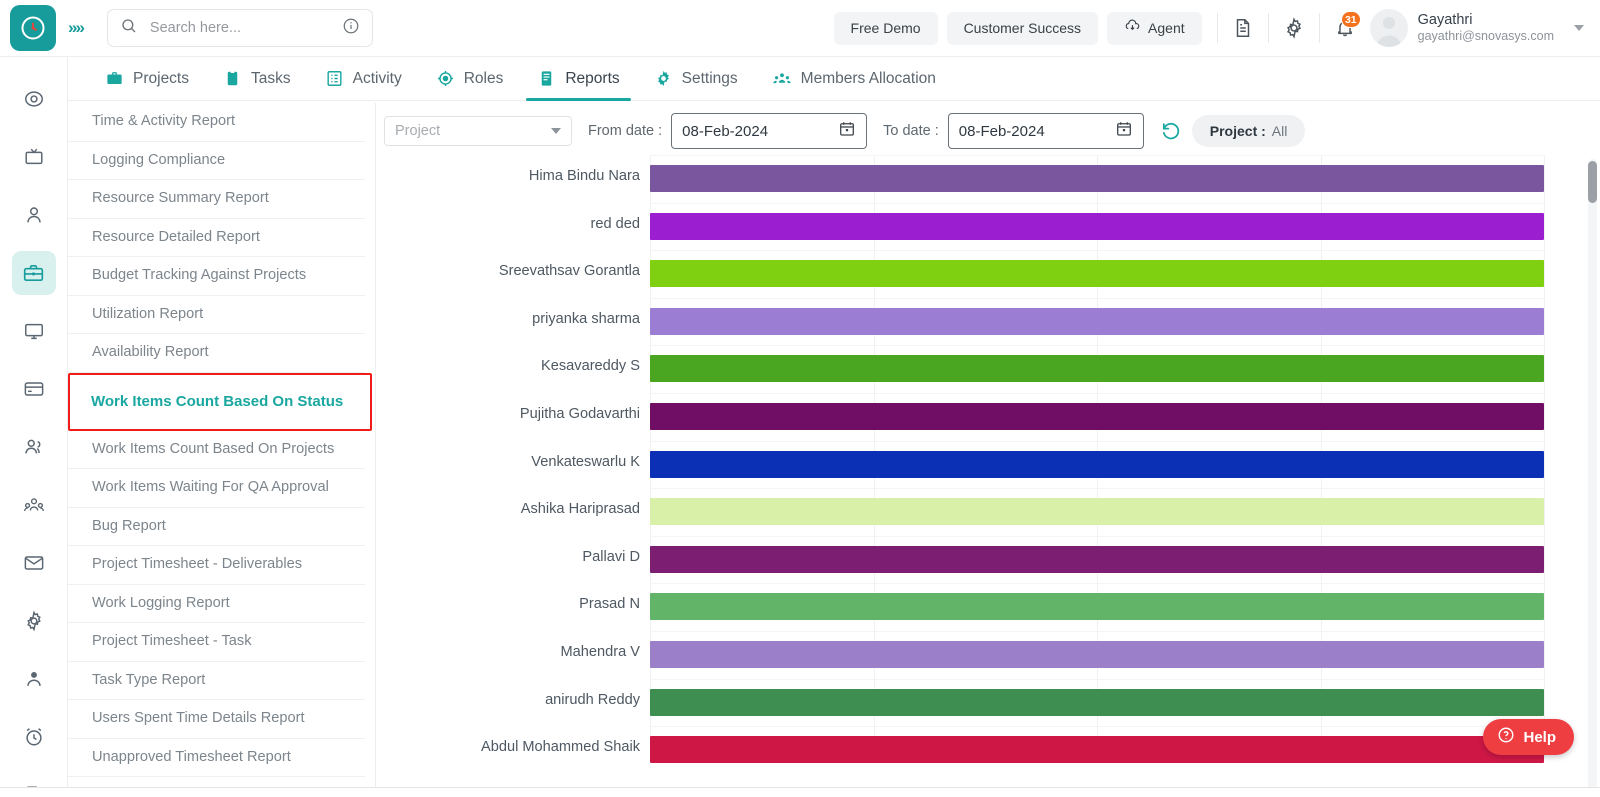 This screenshot has width=1600, height=797. I want to click on chart-category-label: Prasad N, so click(609, 604).